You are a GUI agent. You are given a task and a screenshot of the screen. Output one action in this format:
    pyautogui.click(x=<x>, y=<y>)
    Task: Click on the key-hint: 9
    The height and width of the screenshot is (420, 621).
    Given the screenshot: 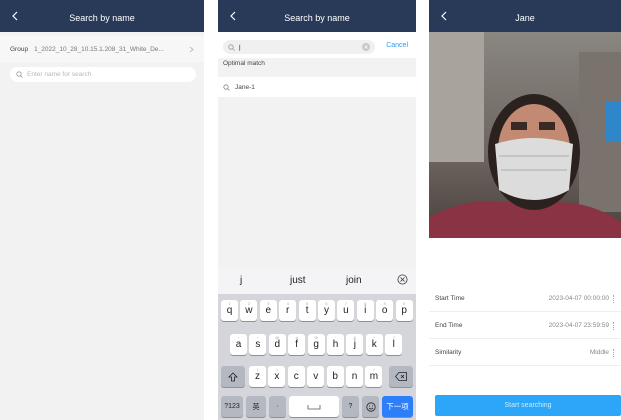 What is the action you would take?
    pyautogui.click(x=384, y=303)
    